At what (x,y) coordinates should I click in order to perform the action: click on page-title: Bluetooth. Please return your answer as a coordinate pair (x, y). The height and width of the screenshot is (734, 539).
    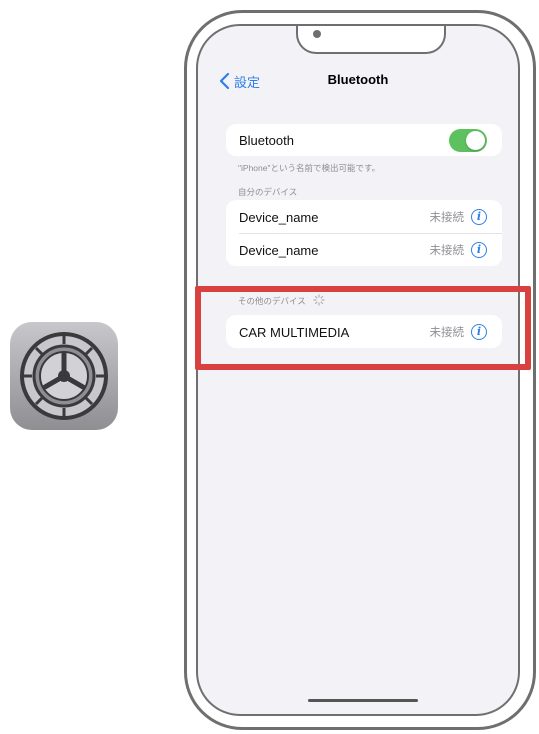
    Looking at the image, I should click on (358, 79).